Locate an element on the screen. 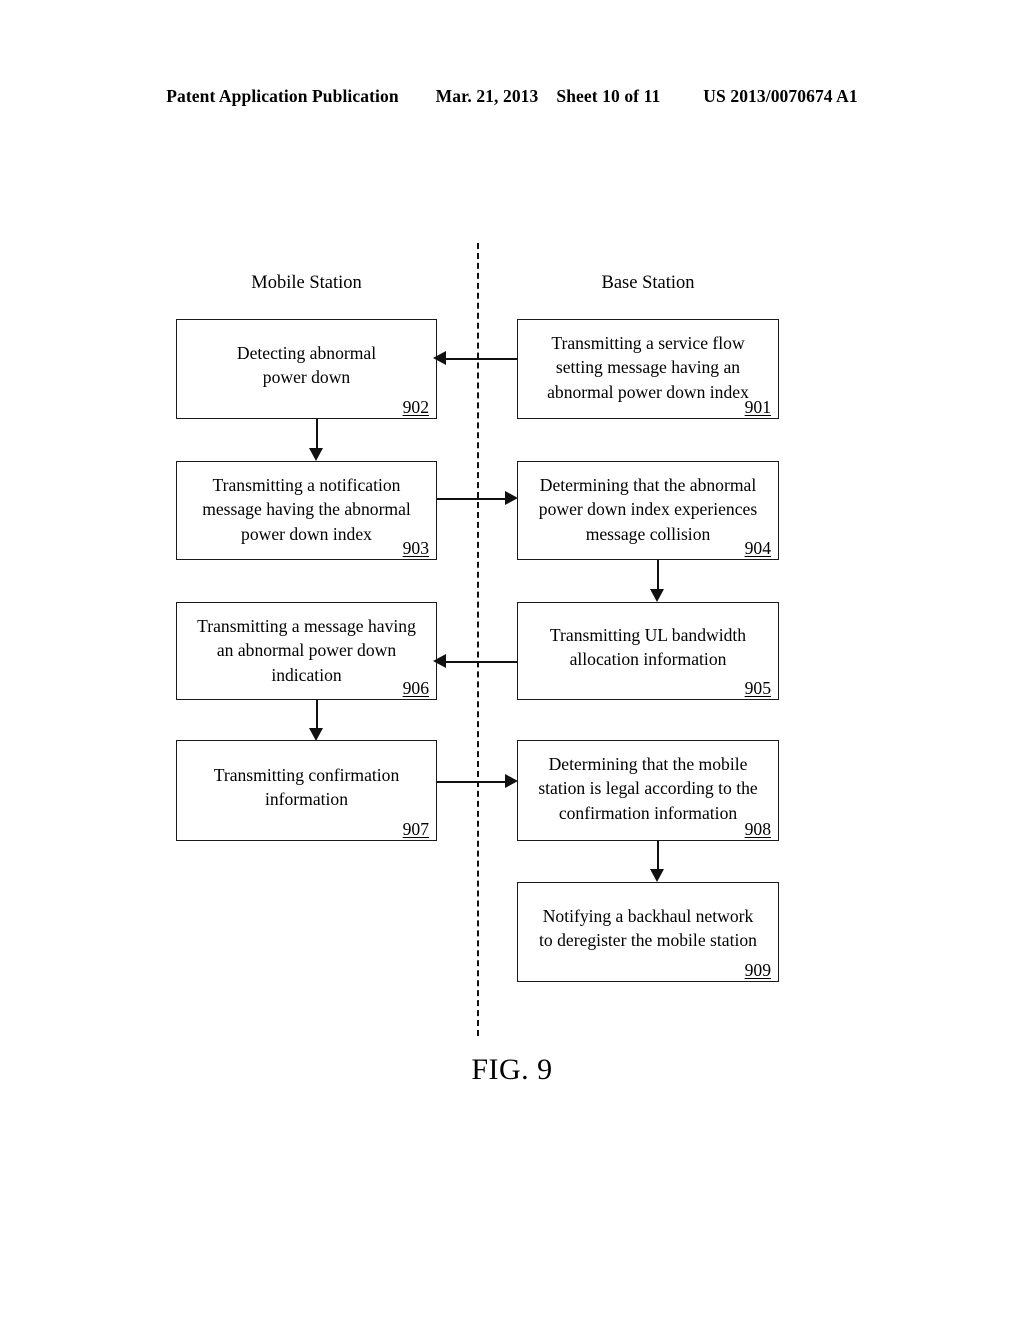  process-box-902: Detecting abnormal power down 902 is located at coordinates (306, 369).